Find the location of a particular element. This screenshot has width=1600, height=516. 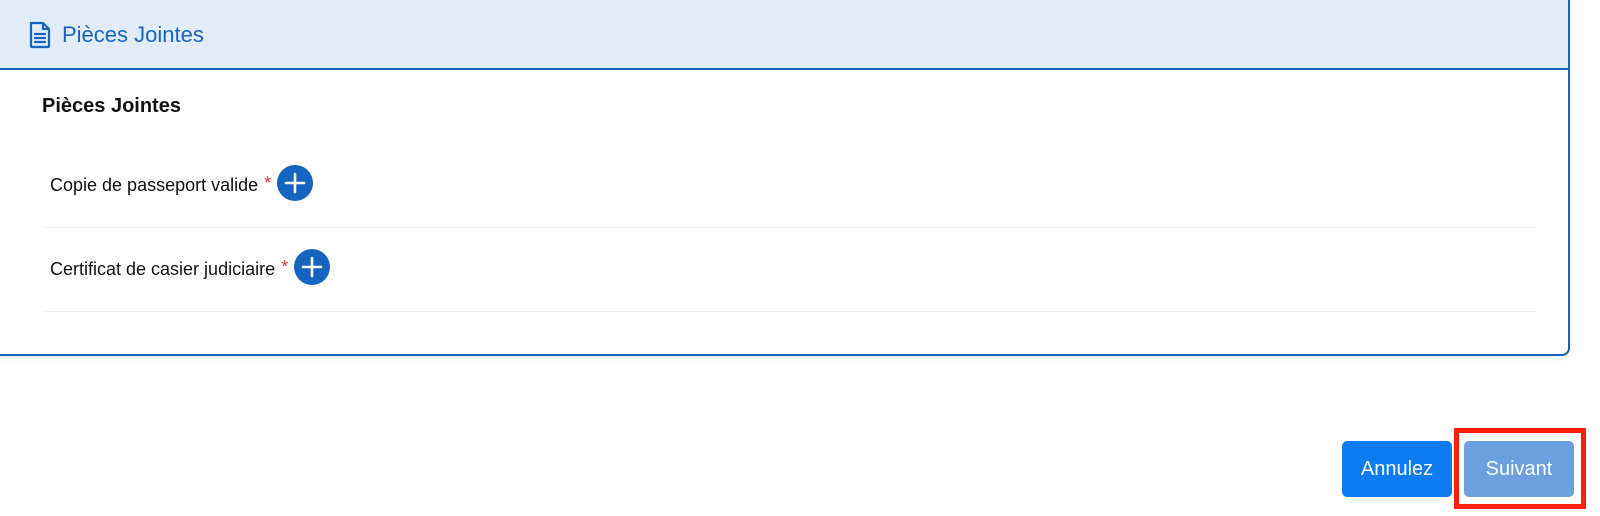

add-passport-button is located at coordinates (295, 182).